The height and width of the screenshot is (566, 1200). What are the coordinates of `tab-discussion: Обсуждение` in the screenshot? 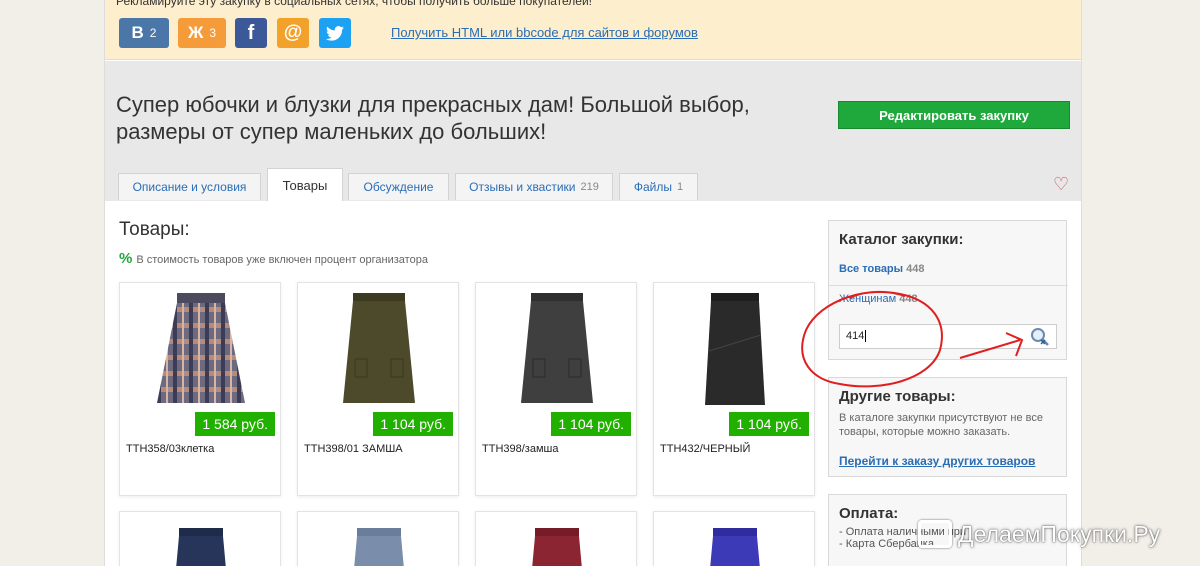 It's located at (398, 186).